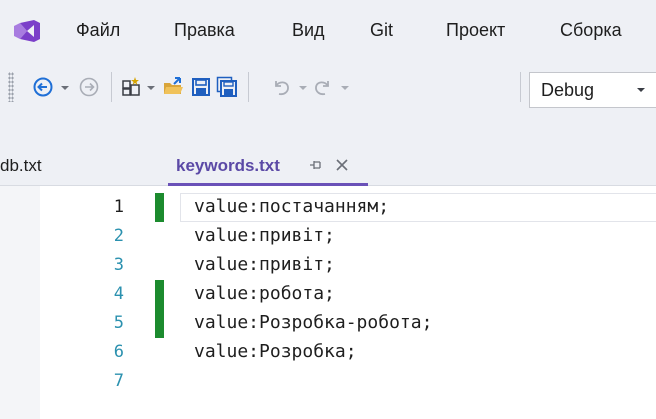 This screenshot has width=656, height=419. I want to click on code-text: value:Розробка;, so click(275, 351).